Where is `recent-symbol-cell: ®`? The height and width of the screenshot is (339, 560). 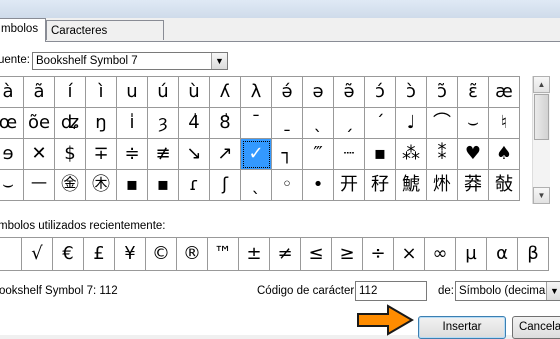 recent-symbol-cell: ® is located at coordinates (192, 254).